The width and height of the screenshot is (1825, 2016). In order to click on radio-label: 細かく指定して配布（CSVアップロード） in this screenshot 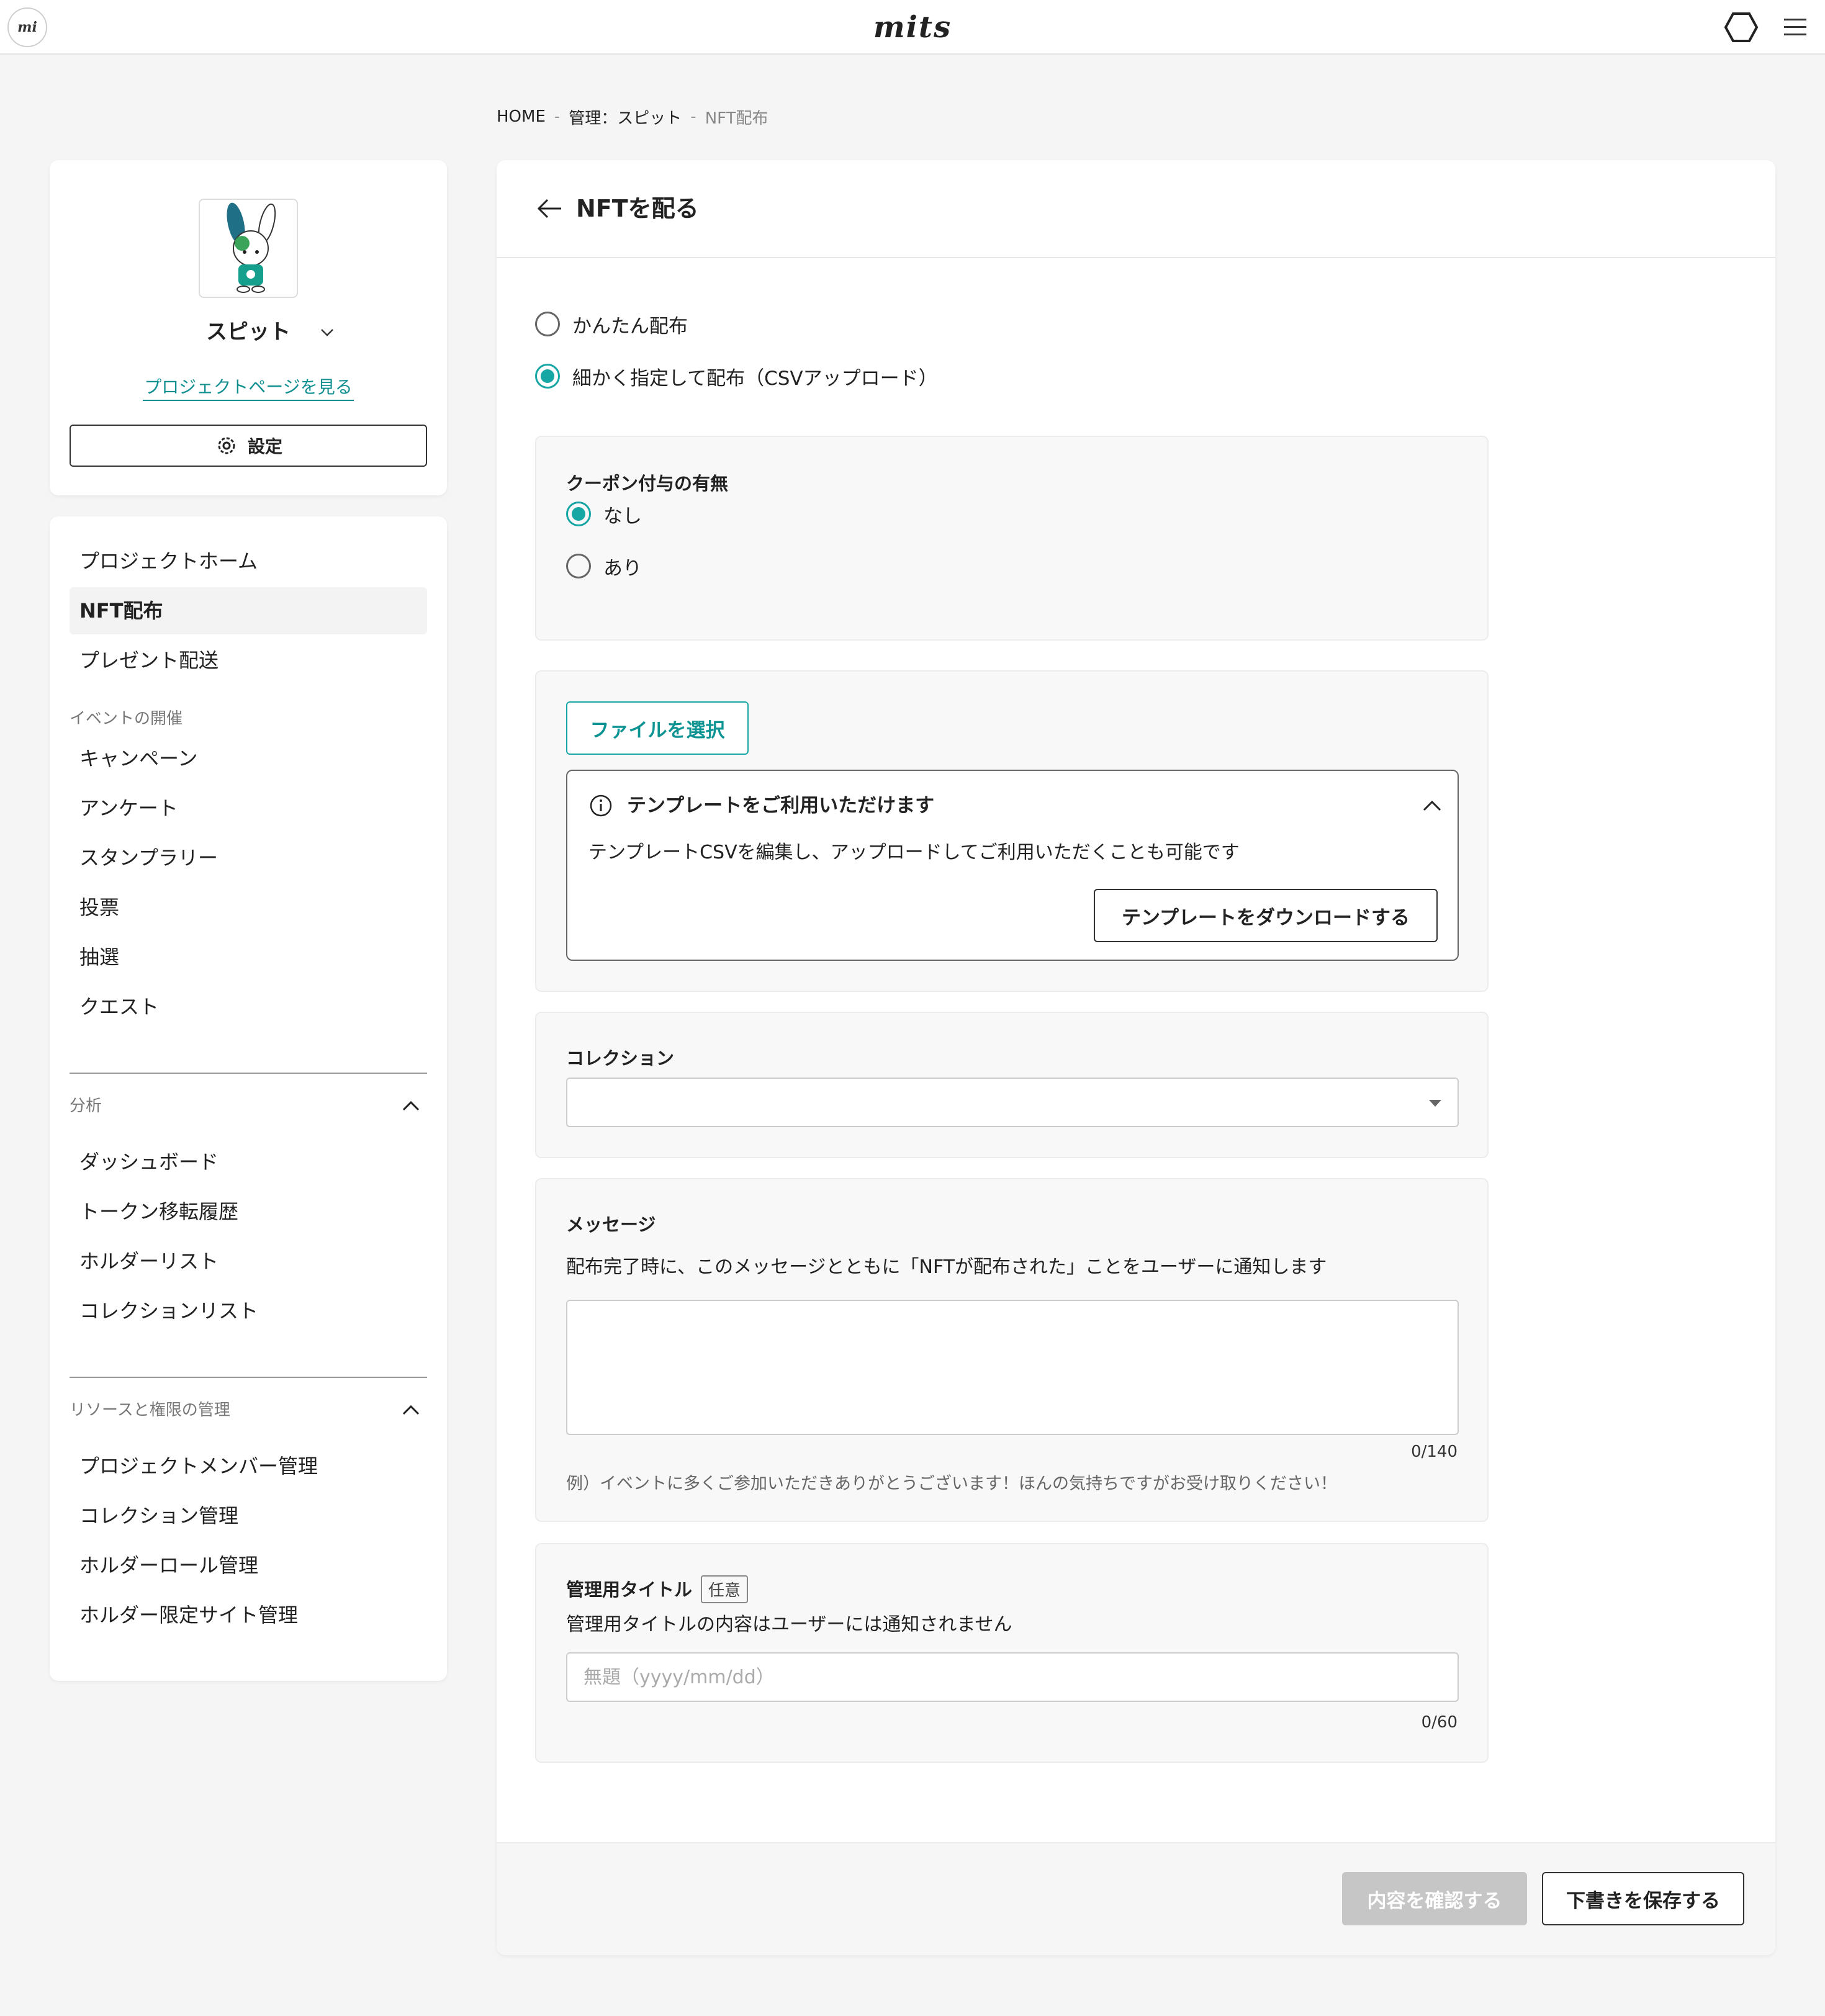, I will do `click(755, 378)`.